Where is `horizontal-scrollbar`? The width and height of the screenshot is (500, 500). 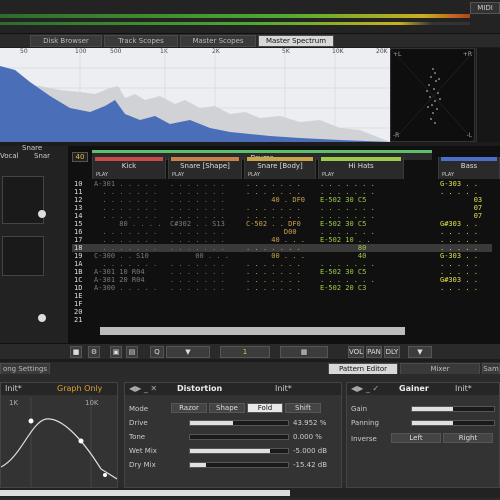 horizontal-scrollbar is located at coordinates (252, 331).